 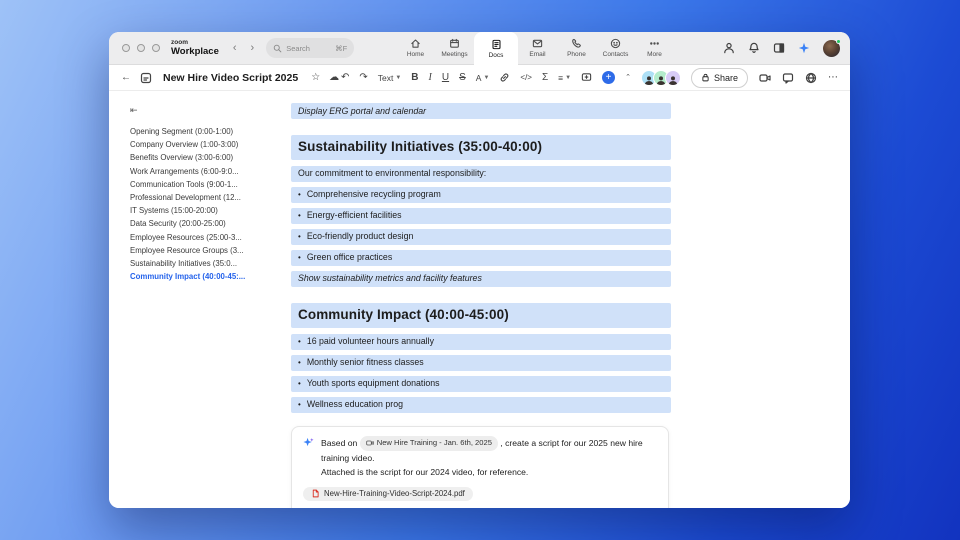 What do you see at coordinates (788, 78) in the screenshot?
I see `chat-icon` at bounding box center [788, 78].